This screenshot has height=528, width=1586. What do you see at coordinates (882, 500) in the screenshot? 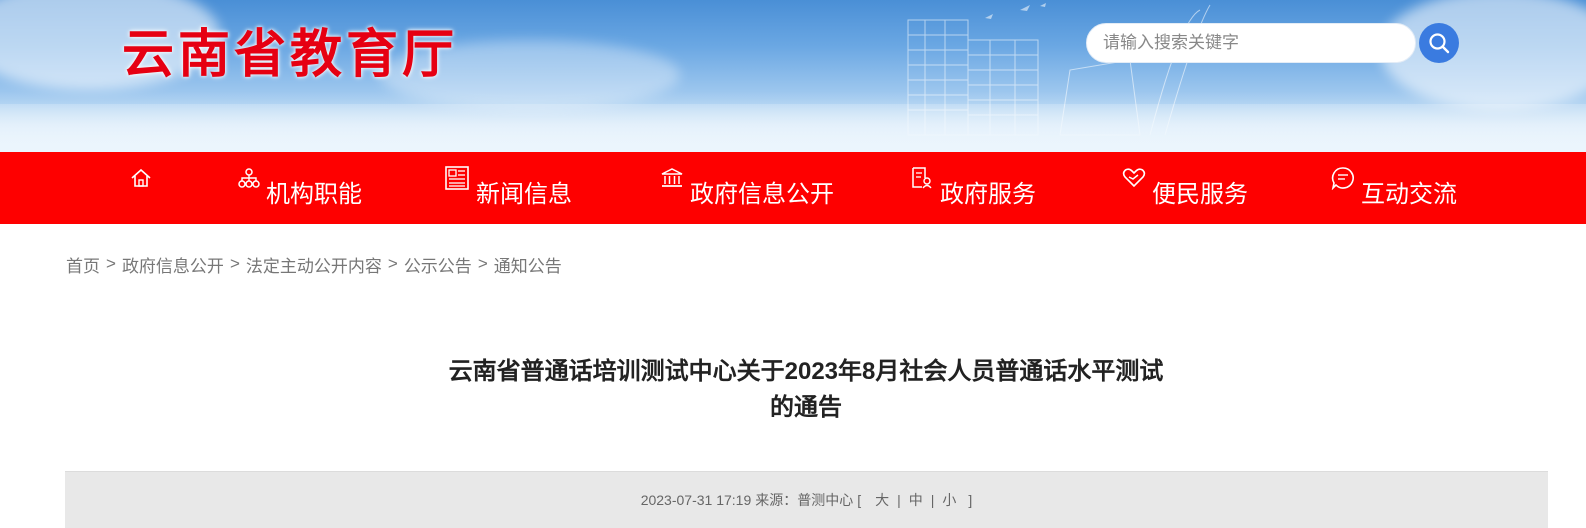
I see `font-size-large-button: 大` at bounding box center [882, 500].